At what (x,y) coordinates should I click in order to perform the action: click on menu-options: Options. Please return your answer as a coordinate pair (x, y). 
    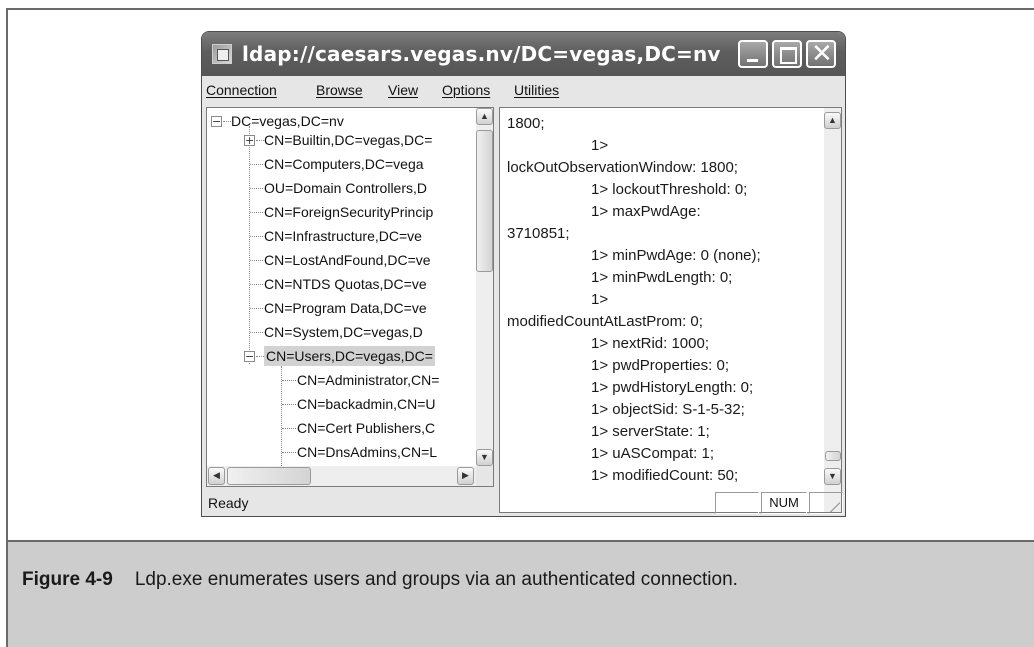
    Looking at the image, I should click on (466, 90).